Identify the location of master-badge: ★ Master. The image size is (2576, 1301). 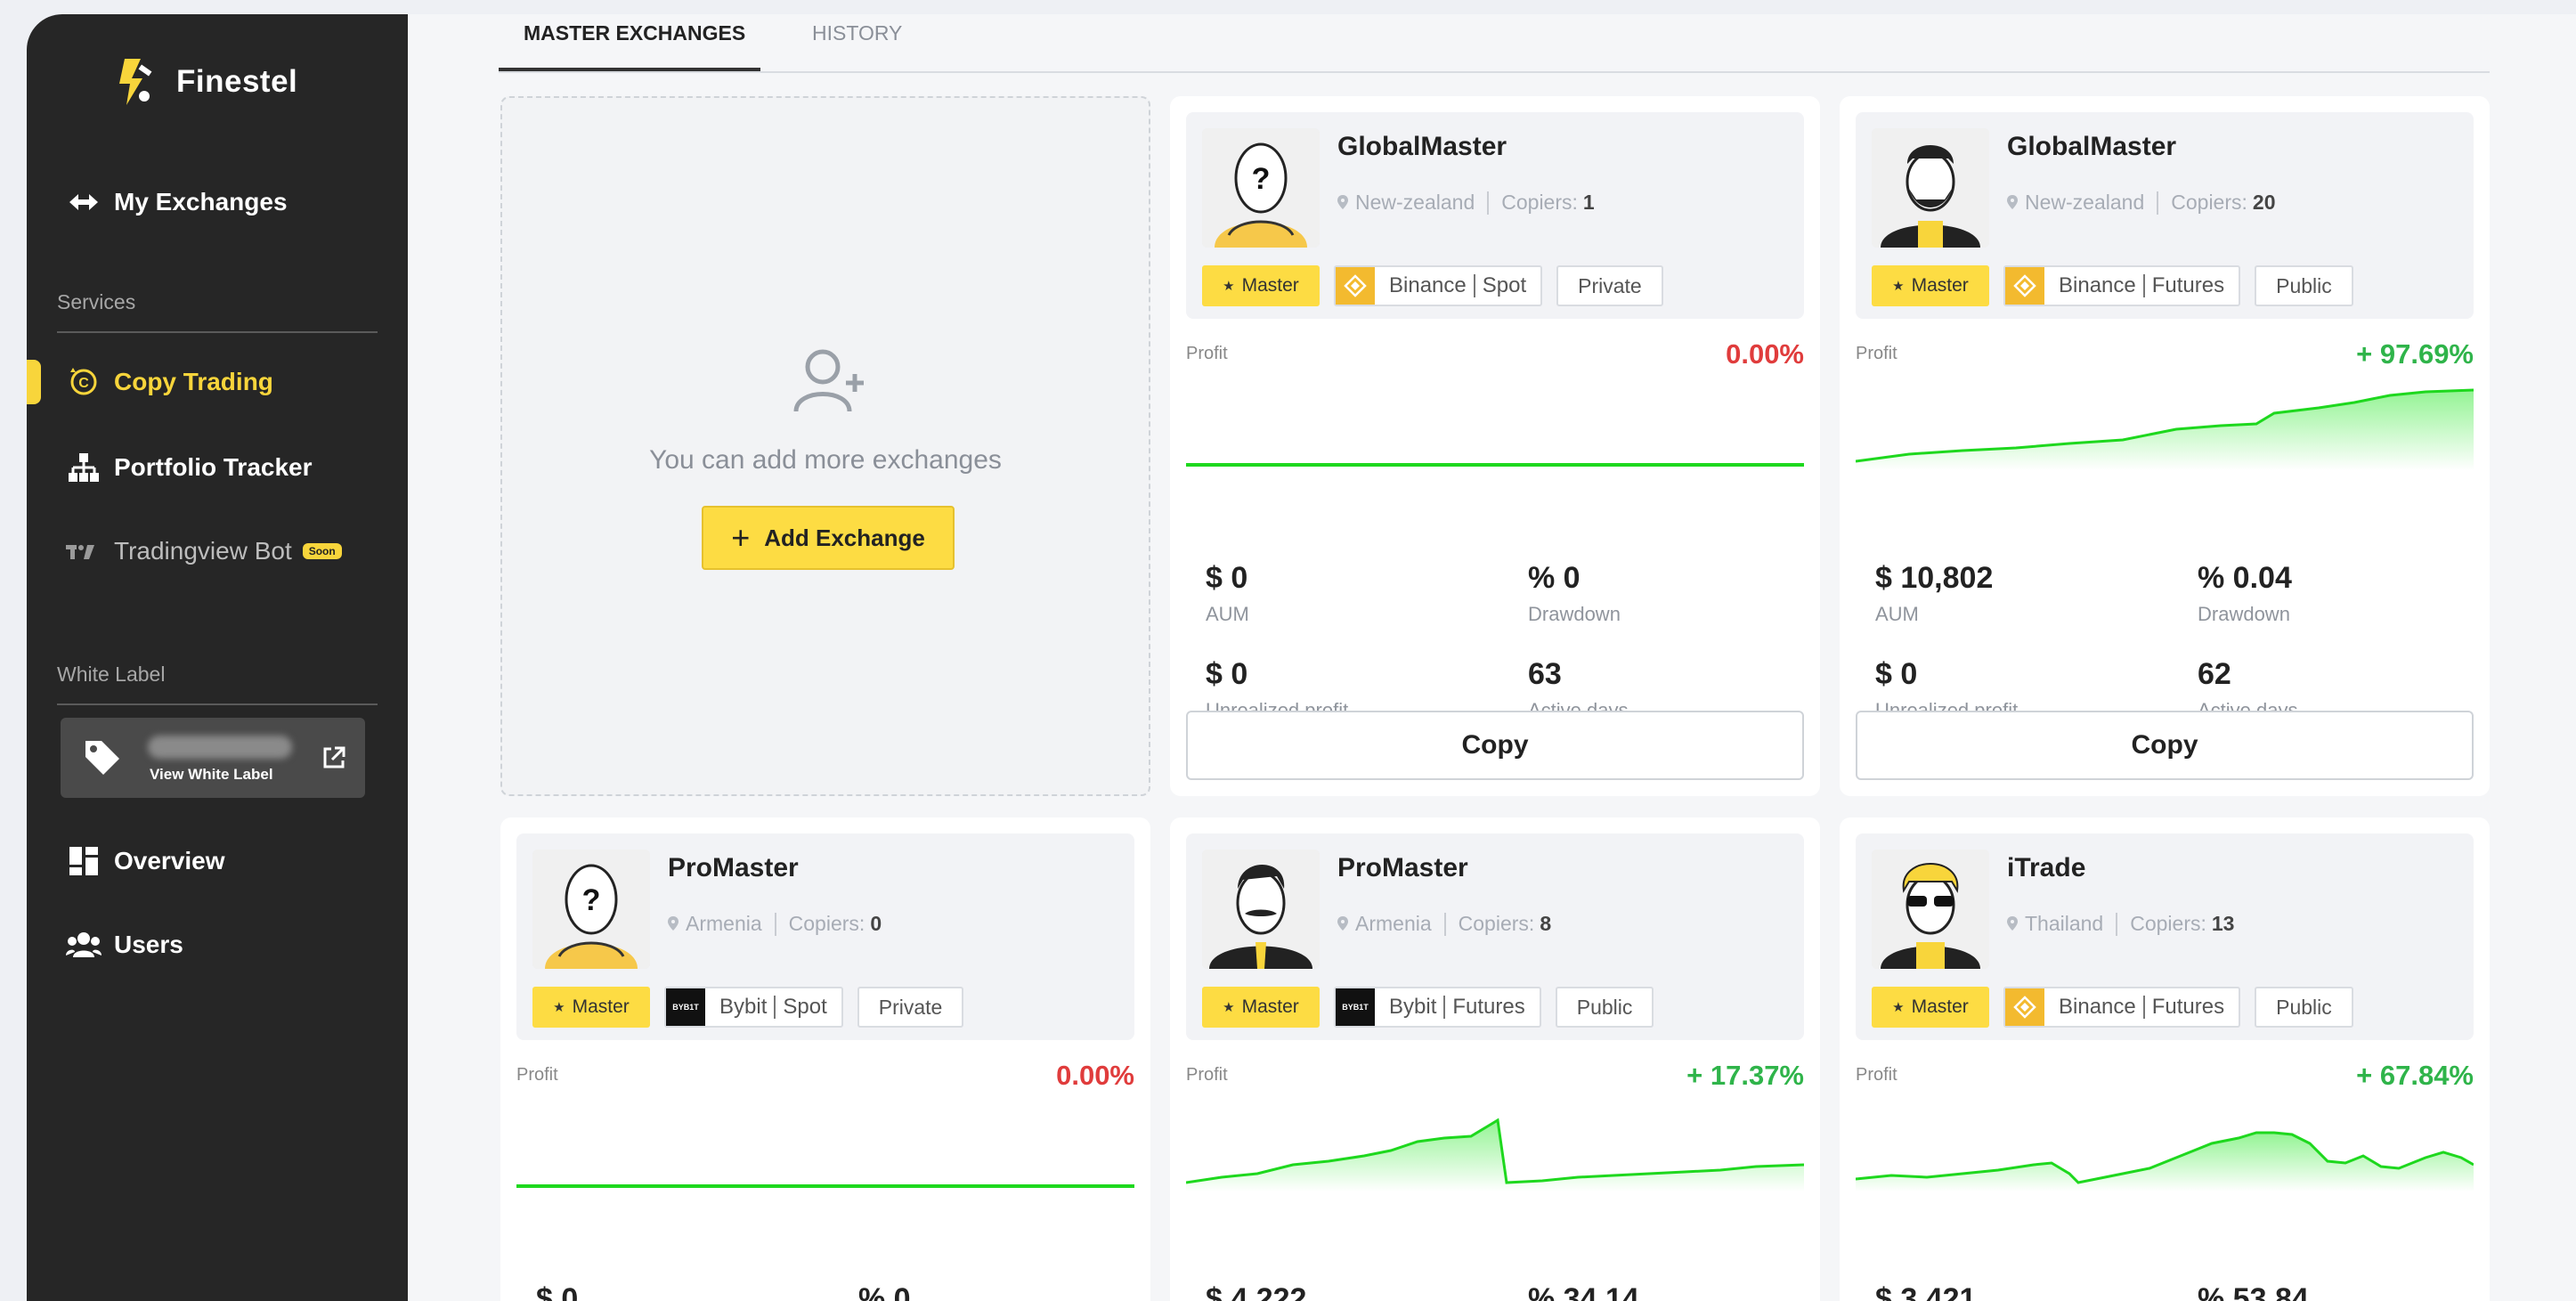
(1930, 285).